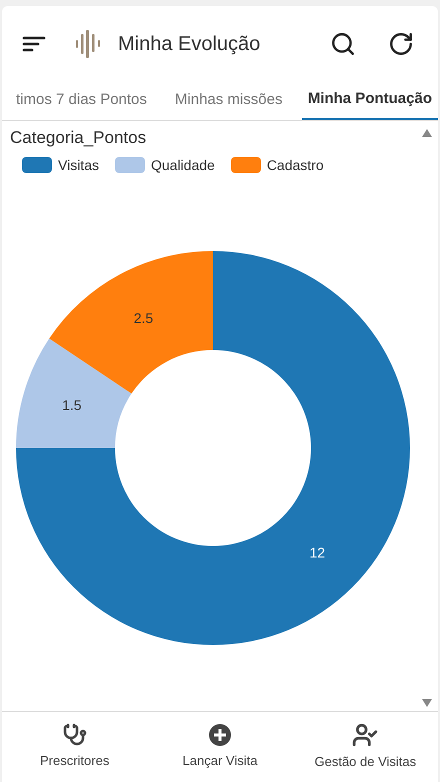  I want to click on nav-item: Gestão de Visitas, so click(365, 747).